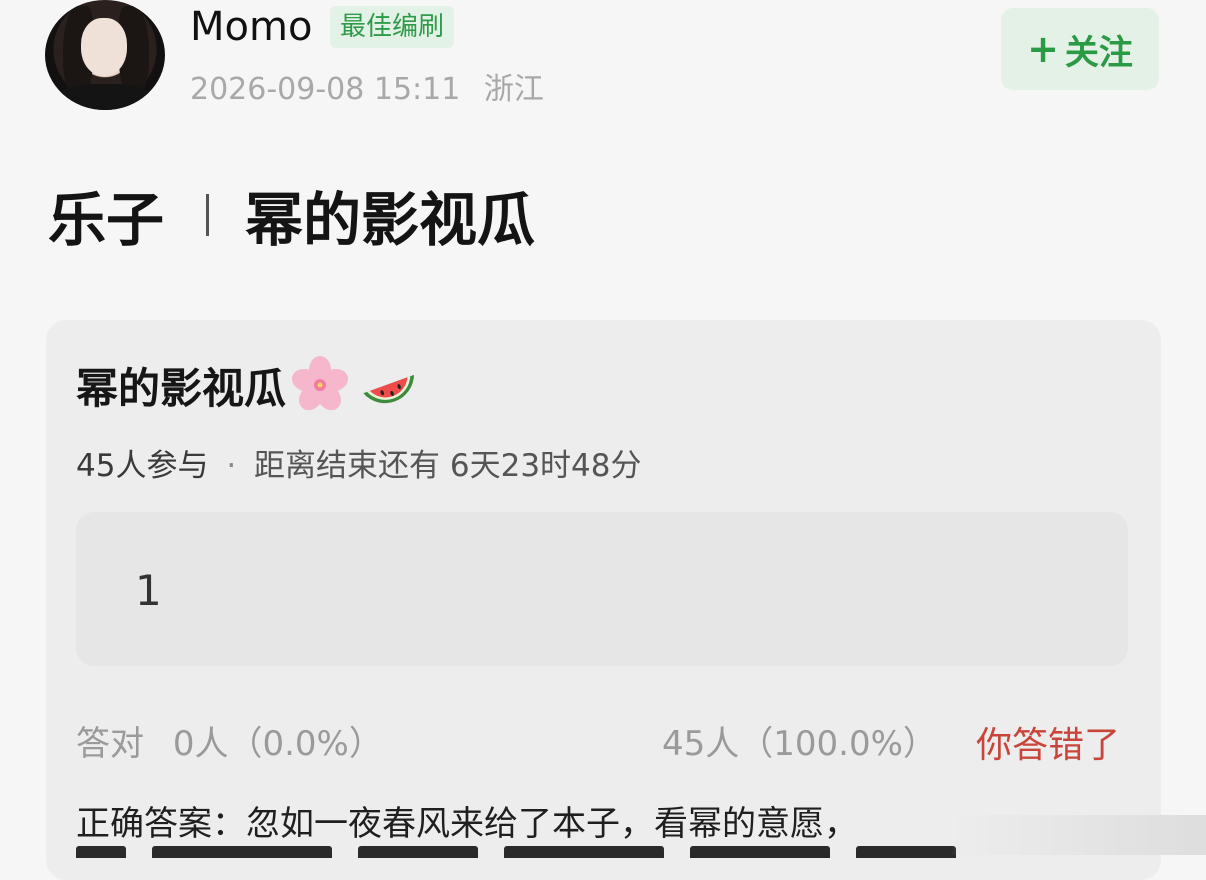  What do you see at coordinates (142, 466) in the screenshot?
I see `participant-count: 45人参与` at bounding box center [142, 466].